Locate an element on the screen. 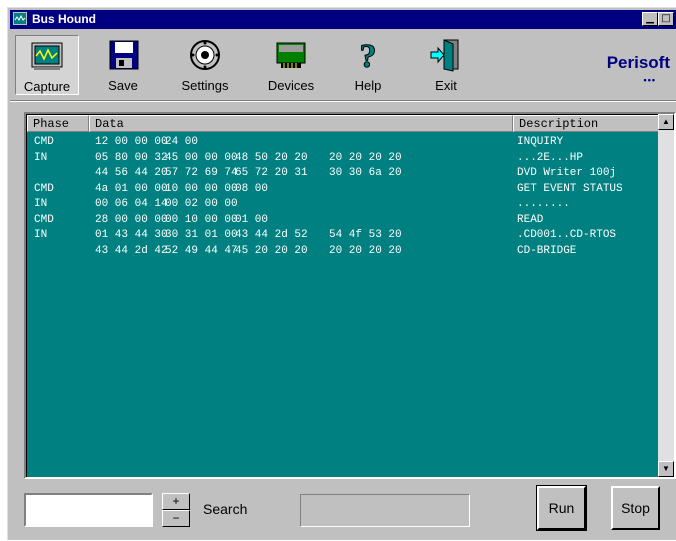 Image resolution: width=676 pixels, height=541 pixels. devices-label: Devices is located at coordinates (291, 85).